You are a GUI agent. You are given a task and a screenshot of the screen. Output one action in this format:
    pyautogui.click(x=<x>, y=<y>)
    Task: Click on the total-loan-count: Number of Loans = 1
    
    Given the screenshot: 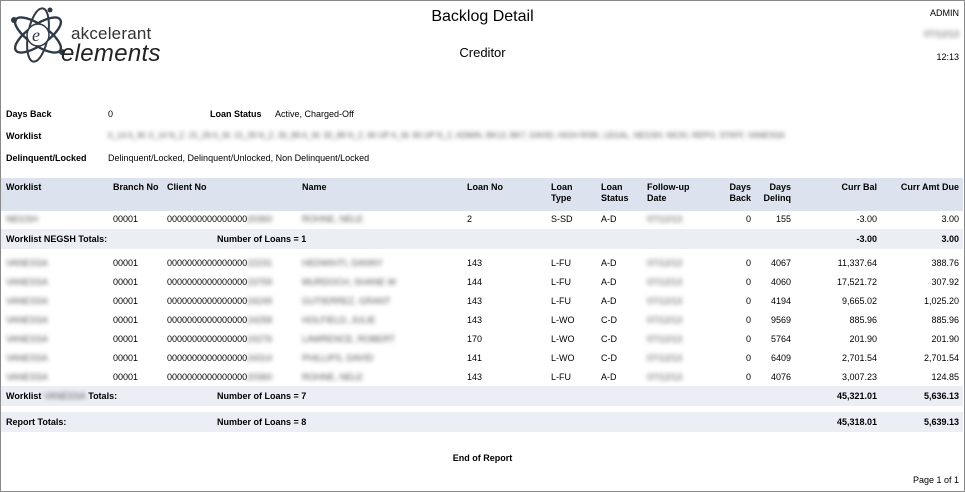 What is the action you would take?
    pyautogui.click(x=262, y=239)
    